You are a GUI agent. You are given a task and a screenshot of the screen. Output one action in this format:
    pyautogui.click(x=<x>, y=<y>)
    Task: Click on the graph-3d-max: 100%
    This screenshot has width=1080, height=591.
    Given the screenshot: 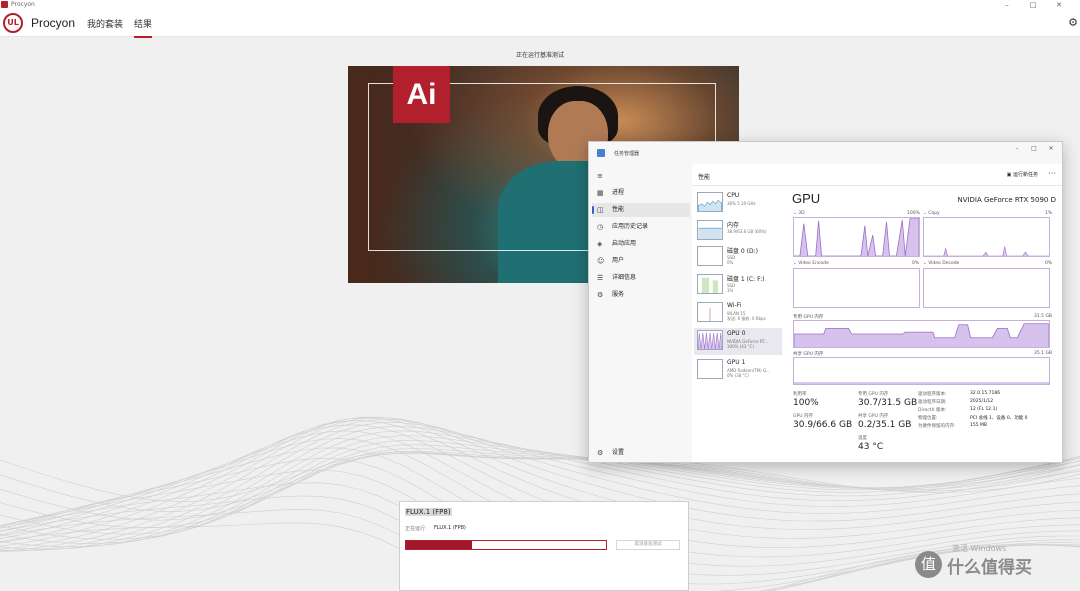 What is the action you would take?
    pyautogui.click(x=913, y=213)
    